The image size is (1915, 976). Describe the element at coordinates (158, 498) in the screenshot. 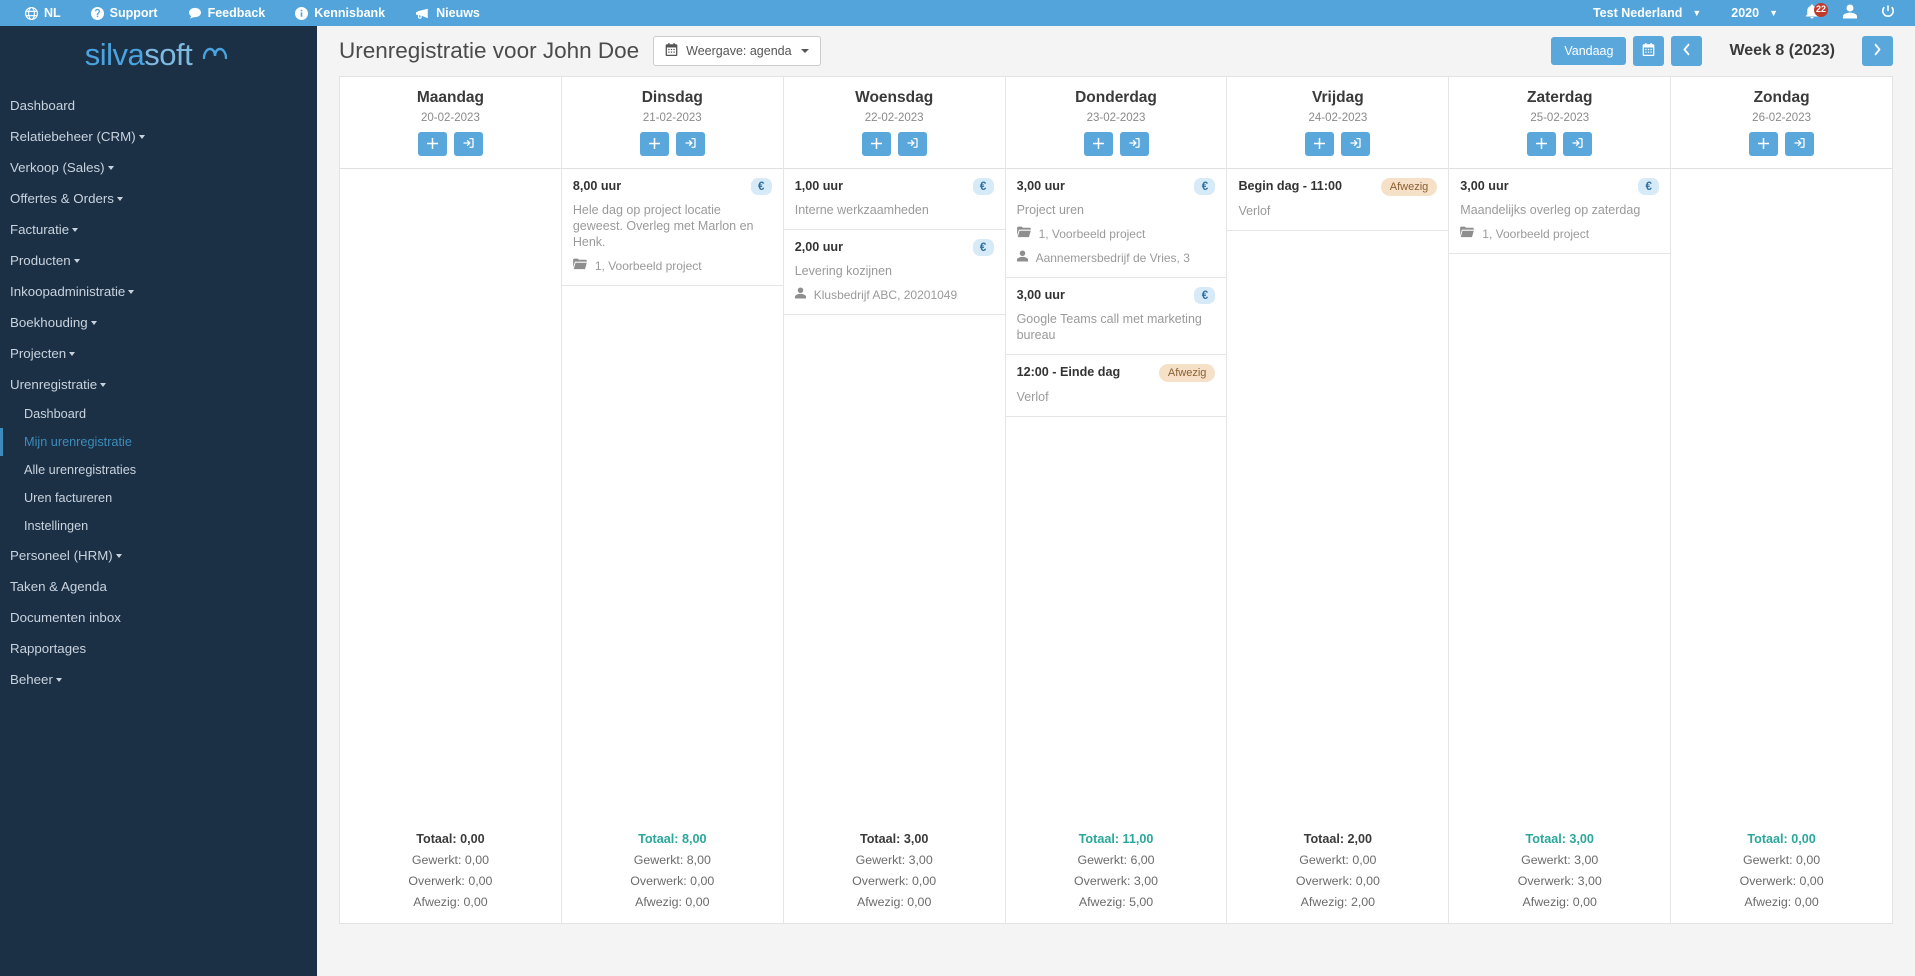

I see `sidebar-subitem-uren-factureren: Uren factureren` at that location.